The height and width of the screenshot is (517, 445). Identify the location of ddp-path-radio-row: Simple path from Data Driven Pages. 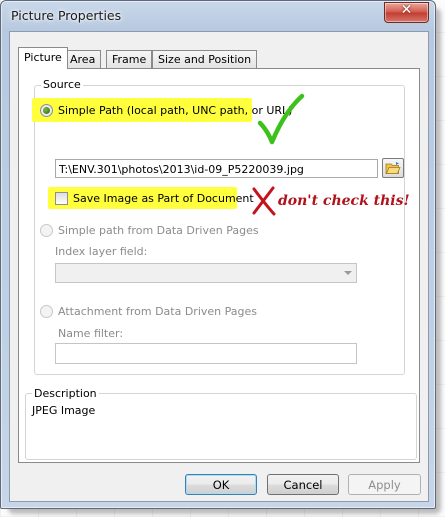
(149, 230).